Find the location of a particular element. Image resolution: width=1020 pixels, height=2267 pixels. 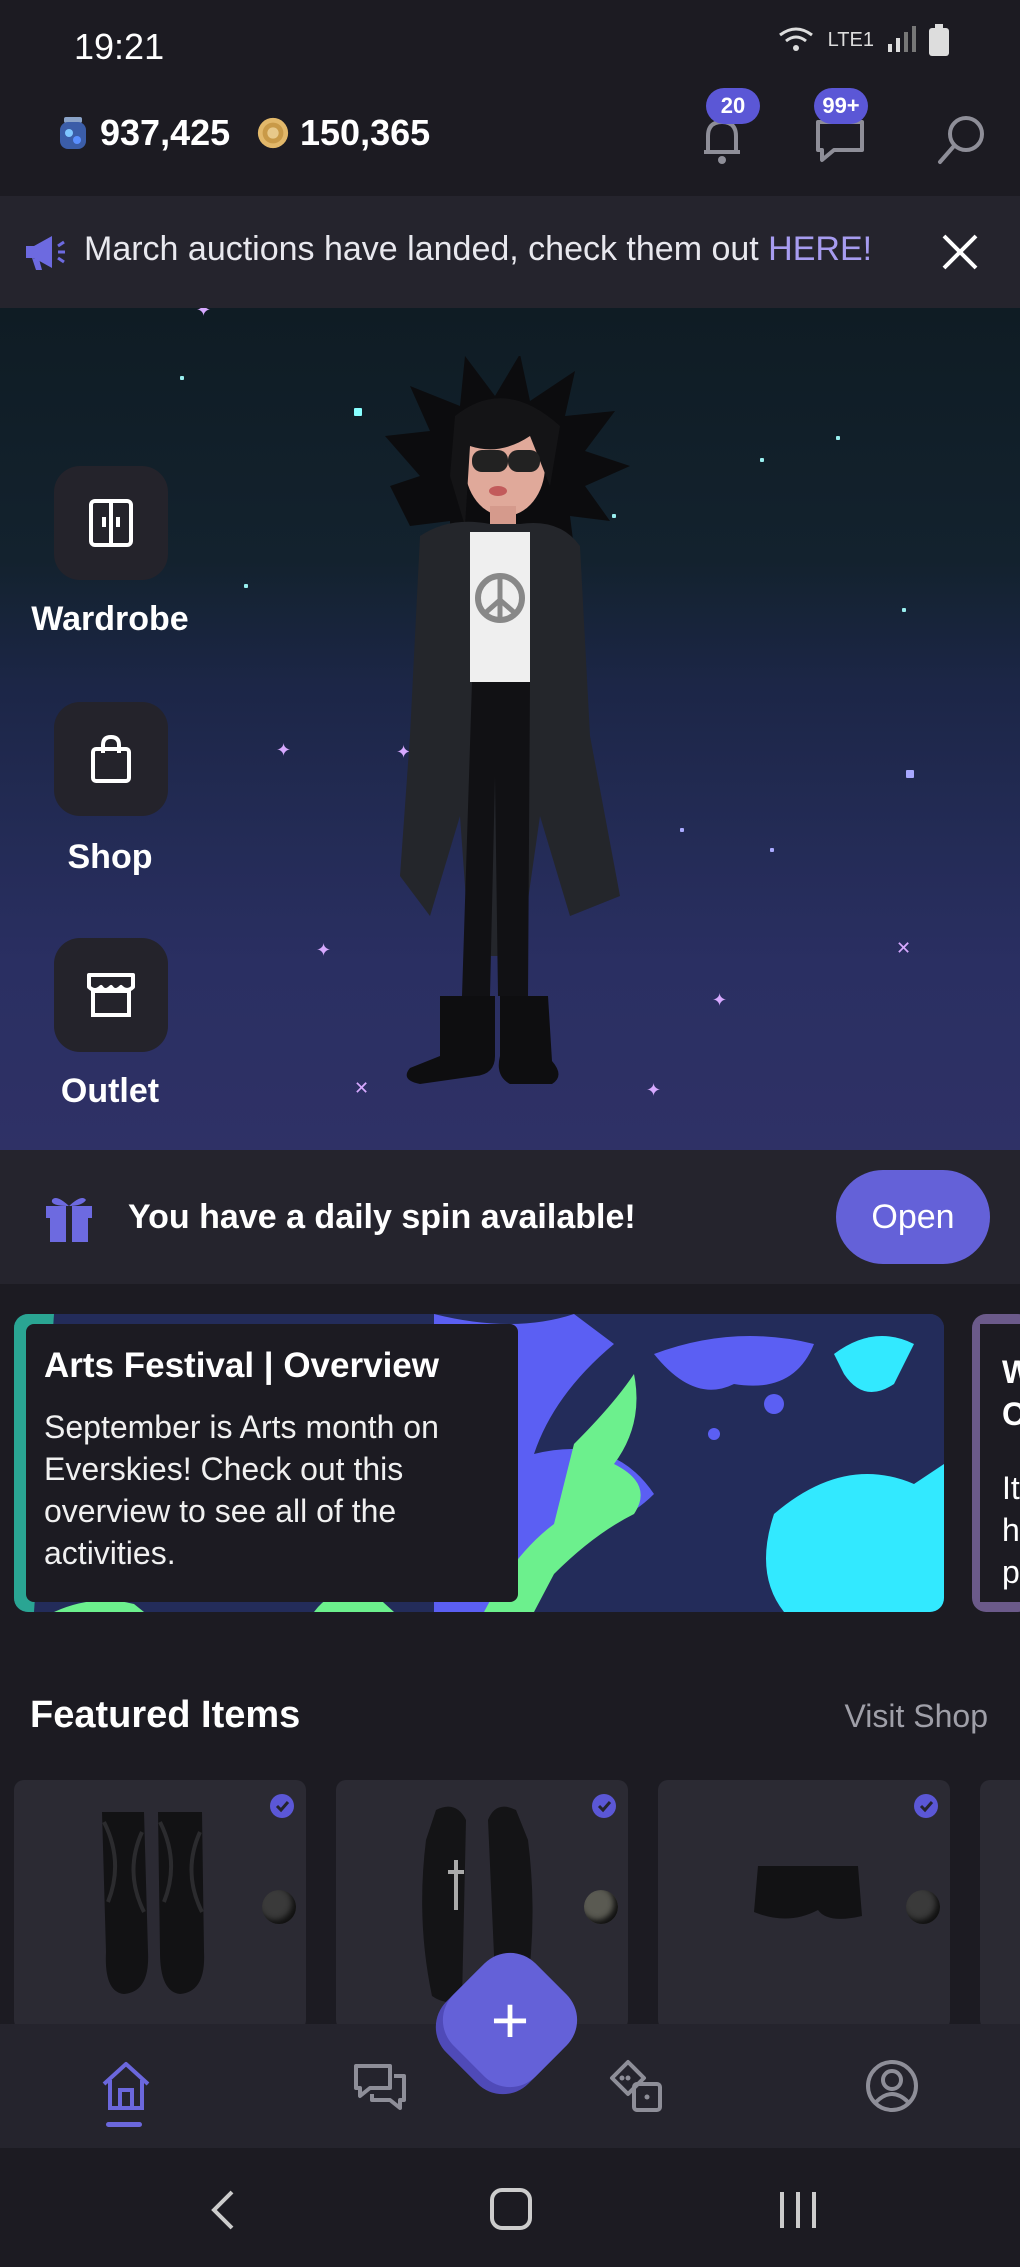

system-navigation-bar is located at coordinates (510, 2207).